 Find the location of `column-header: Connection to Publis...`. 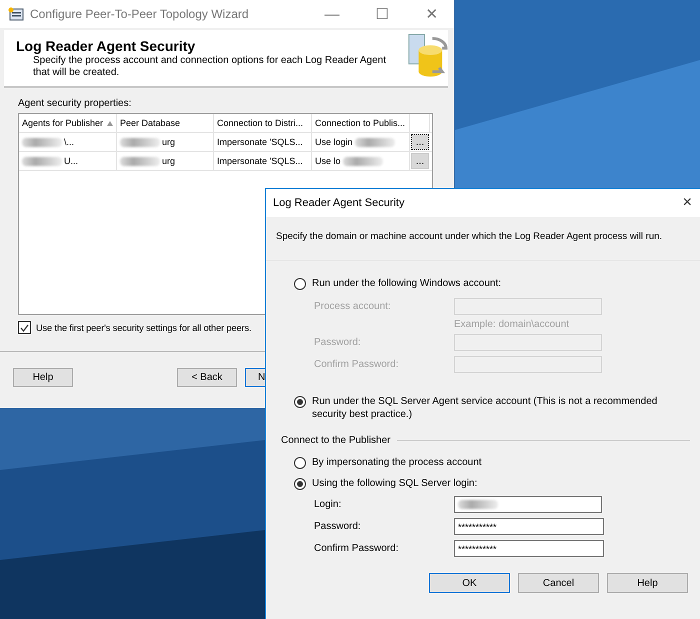

column-header: Connection to Publis... is located at coordinates (361, 123).